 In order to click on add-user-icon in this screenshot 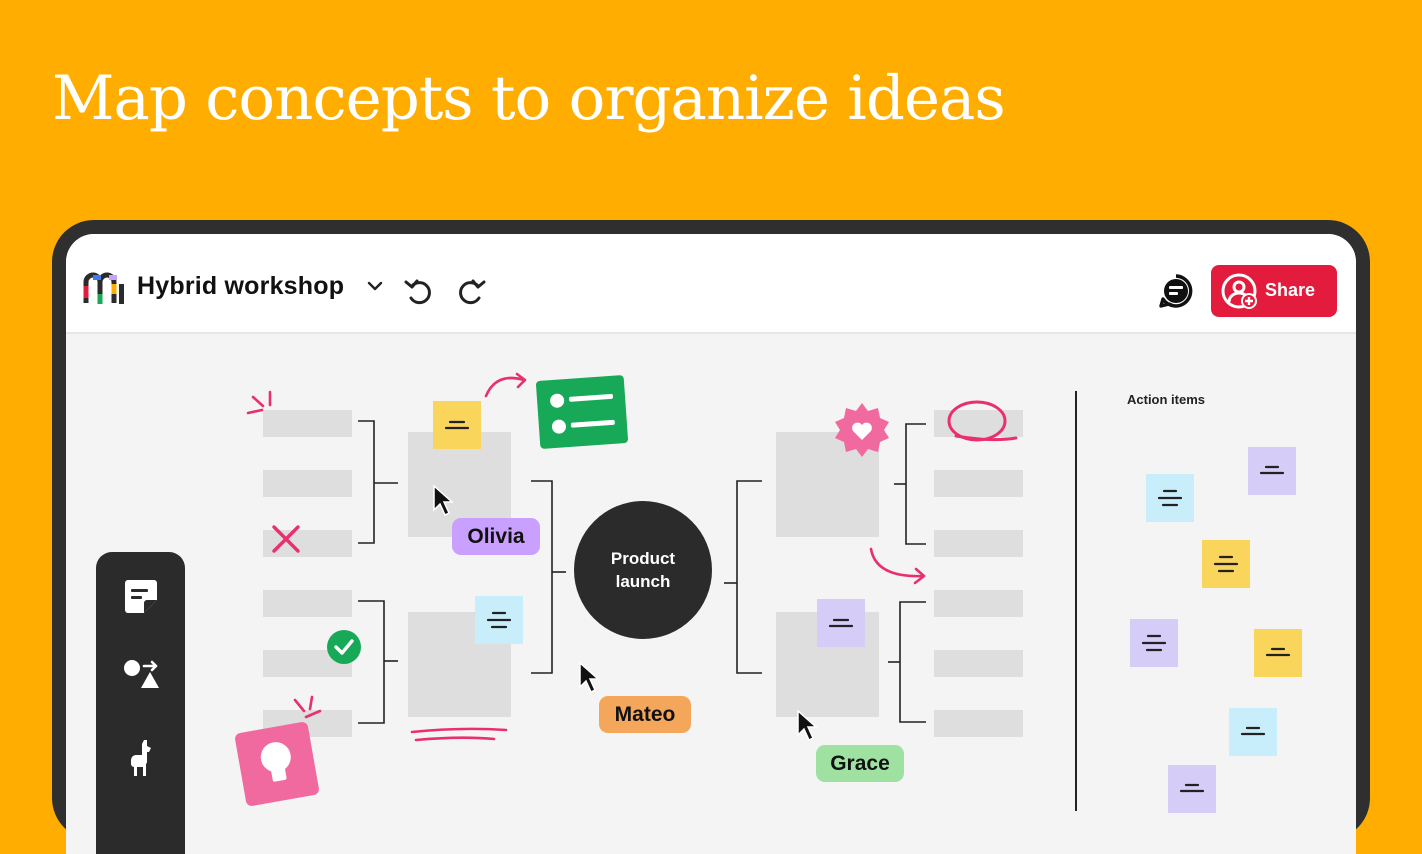, I will do `click(1239, 291)`.